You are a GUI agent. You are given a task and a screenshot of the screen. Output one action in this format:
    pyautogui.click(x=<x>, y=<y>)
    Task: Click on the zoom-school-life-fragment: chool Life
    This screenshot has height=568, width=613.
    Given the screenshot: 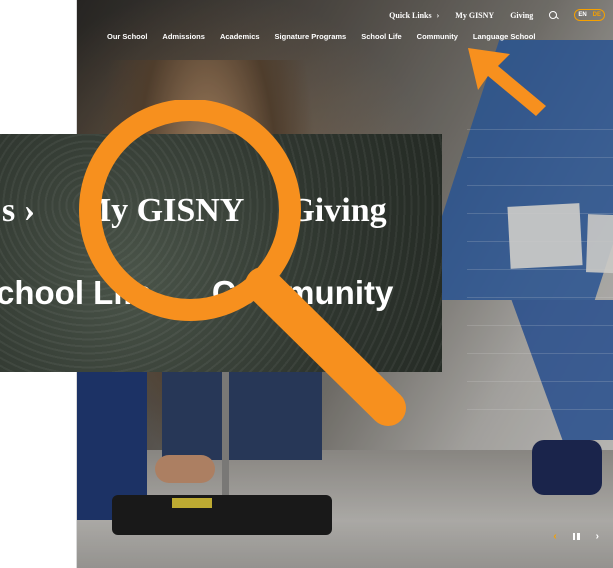 What is the action you would take?
    pyautogui.click(x=76, y=292)
    